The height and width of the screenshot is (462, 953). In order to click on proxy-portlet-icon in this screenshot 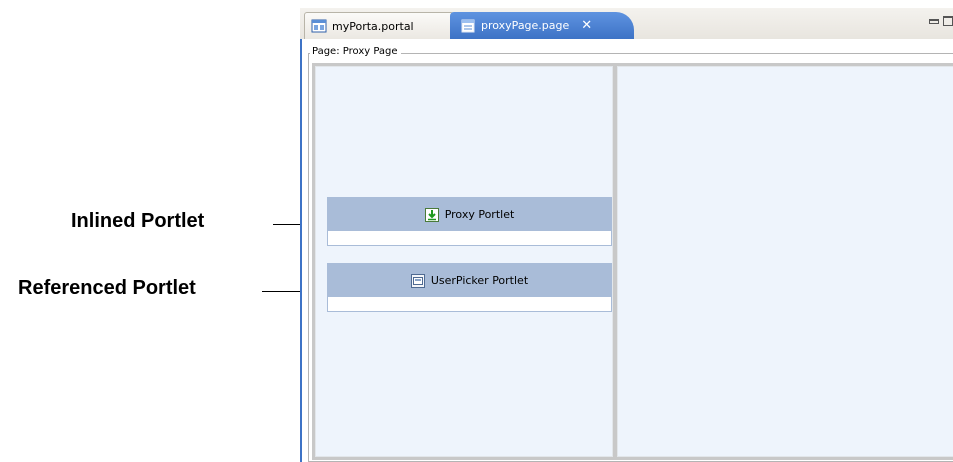, I will do `click(431, 214)`.